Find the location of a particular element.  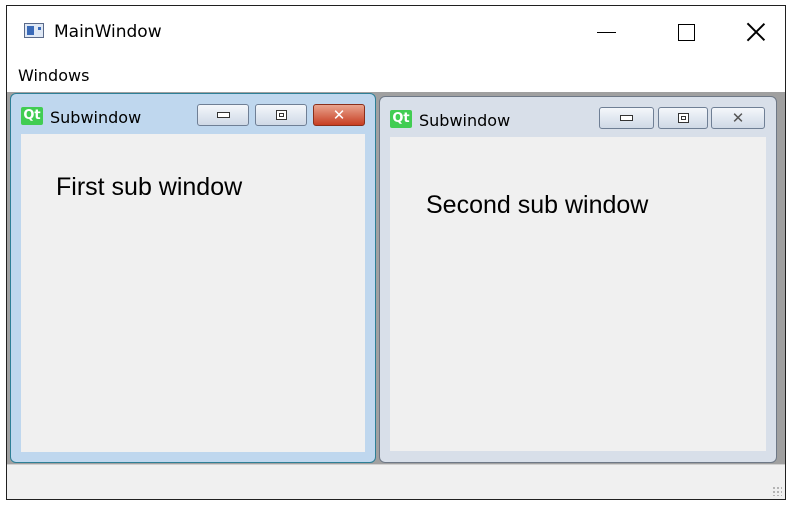

menu-item-windows: Windows is located at coordinates (53, 75).